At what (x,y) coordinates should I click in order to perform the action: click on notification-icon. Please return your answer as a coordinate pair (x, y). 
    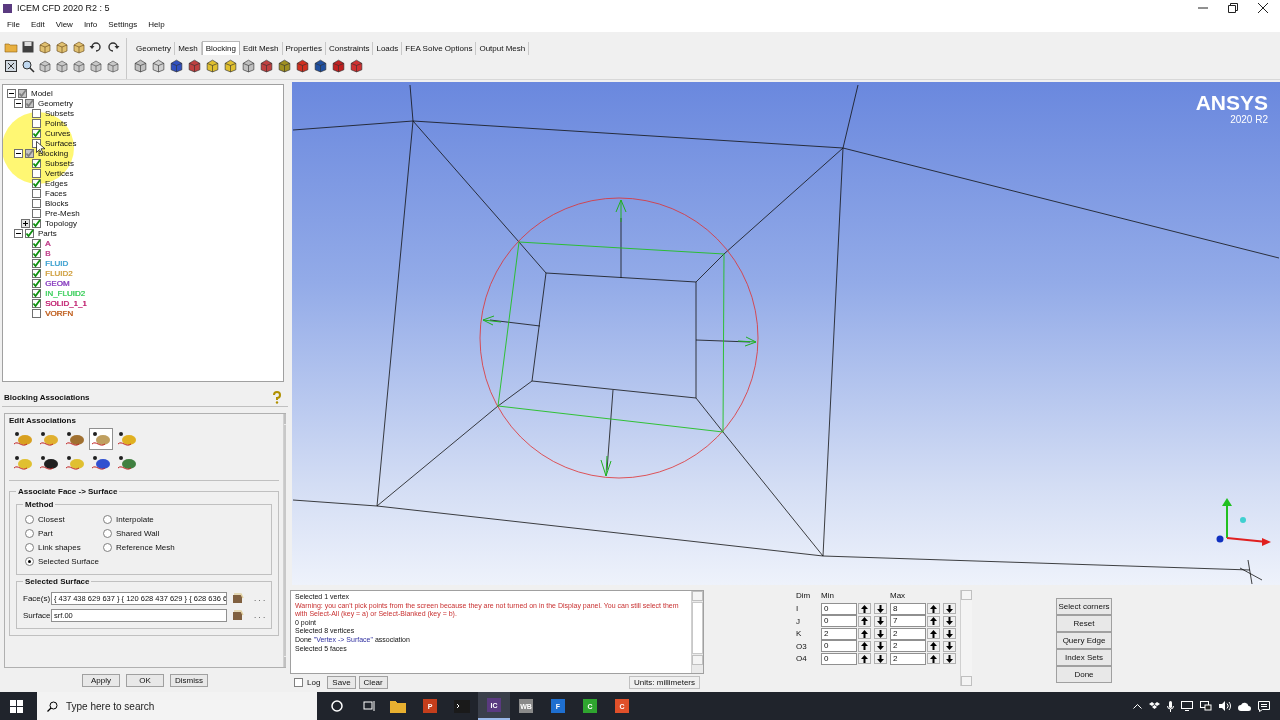
    Looking at the image, I should click on (1264, 706).